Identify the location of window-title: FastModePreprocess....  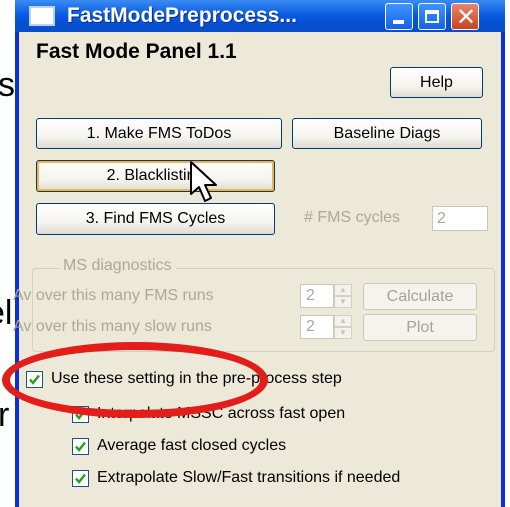
(182, 15).